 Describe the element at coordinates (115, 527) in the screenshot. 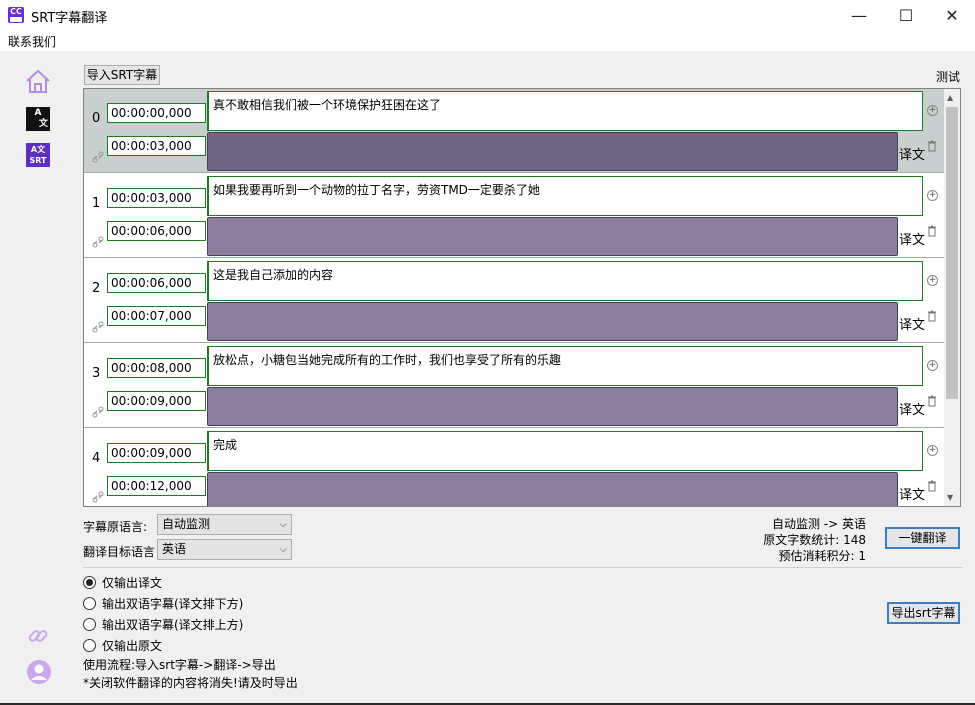

I see `source-language-label: 字幕原语言:` at that location.